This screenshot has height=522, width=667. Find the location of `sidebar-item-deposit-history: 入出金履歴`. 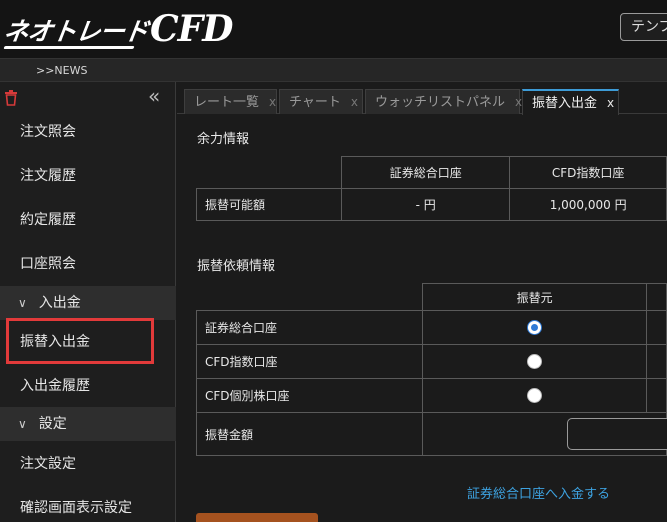

sidebar-item-deposit-history: 入出金履歴 is located at coordinates (88, 386).